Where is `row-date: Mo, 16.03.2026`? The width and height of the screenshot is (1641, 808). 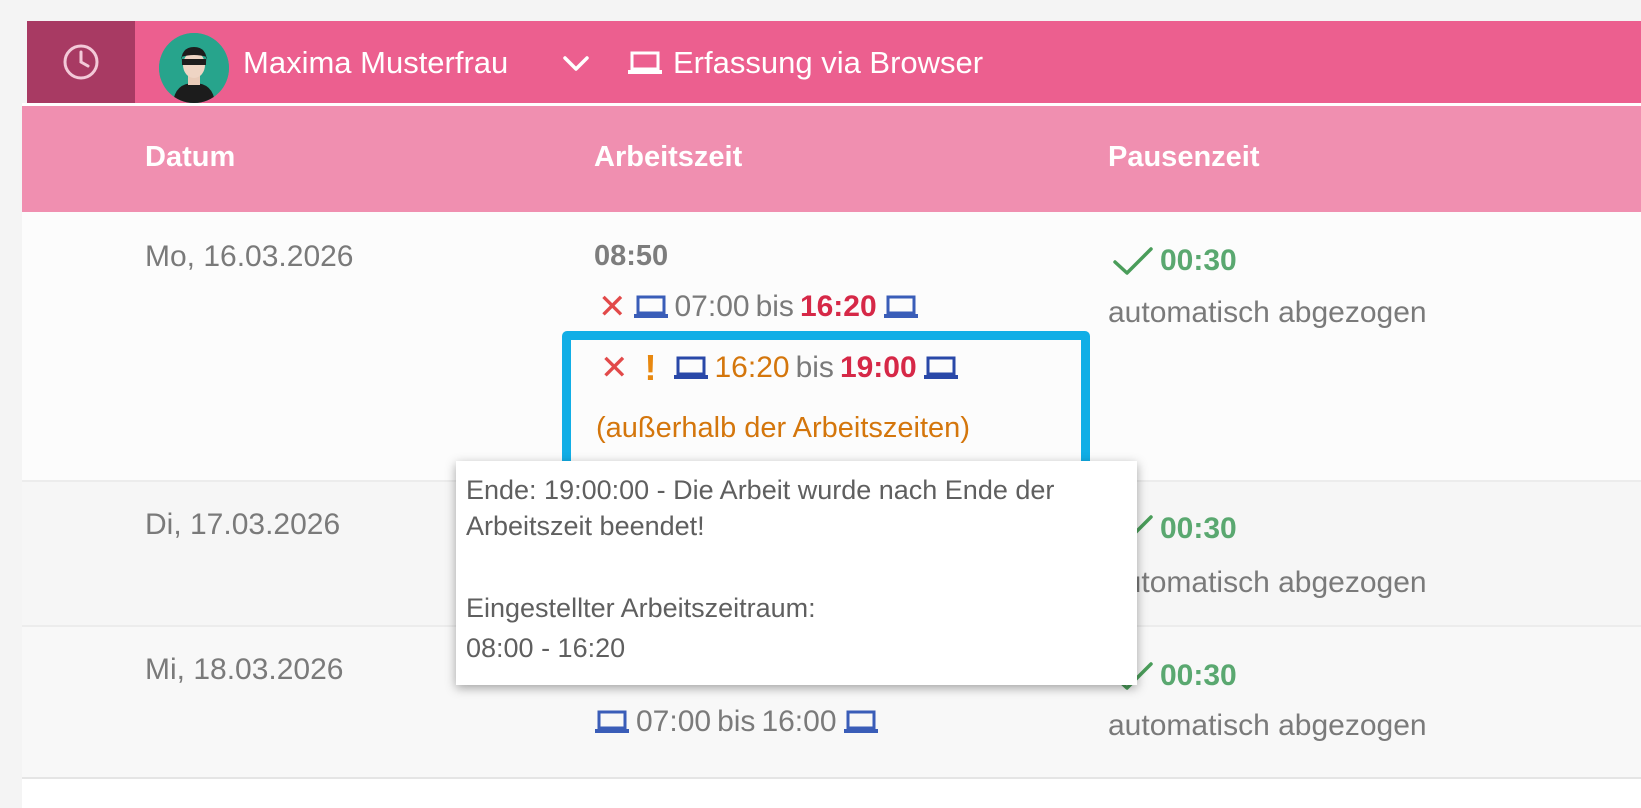 row-date: Mo, 16.03.2026 is located at coordinates (249, 256).